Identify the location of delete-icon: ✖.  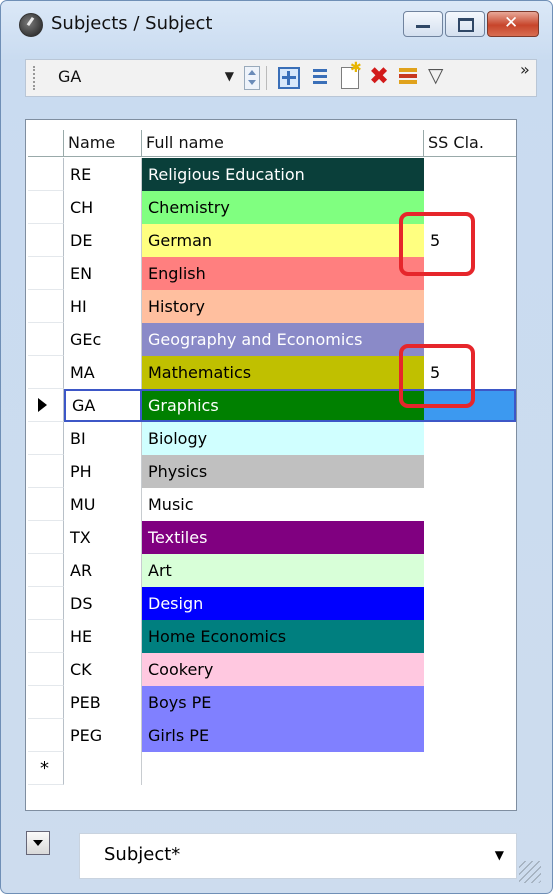
(380, 76).